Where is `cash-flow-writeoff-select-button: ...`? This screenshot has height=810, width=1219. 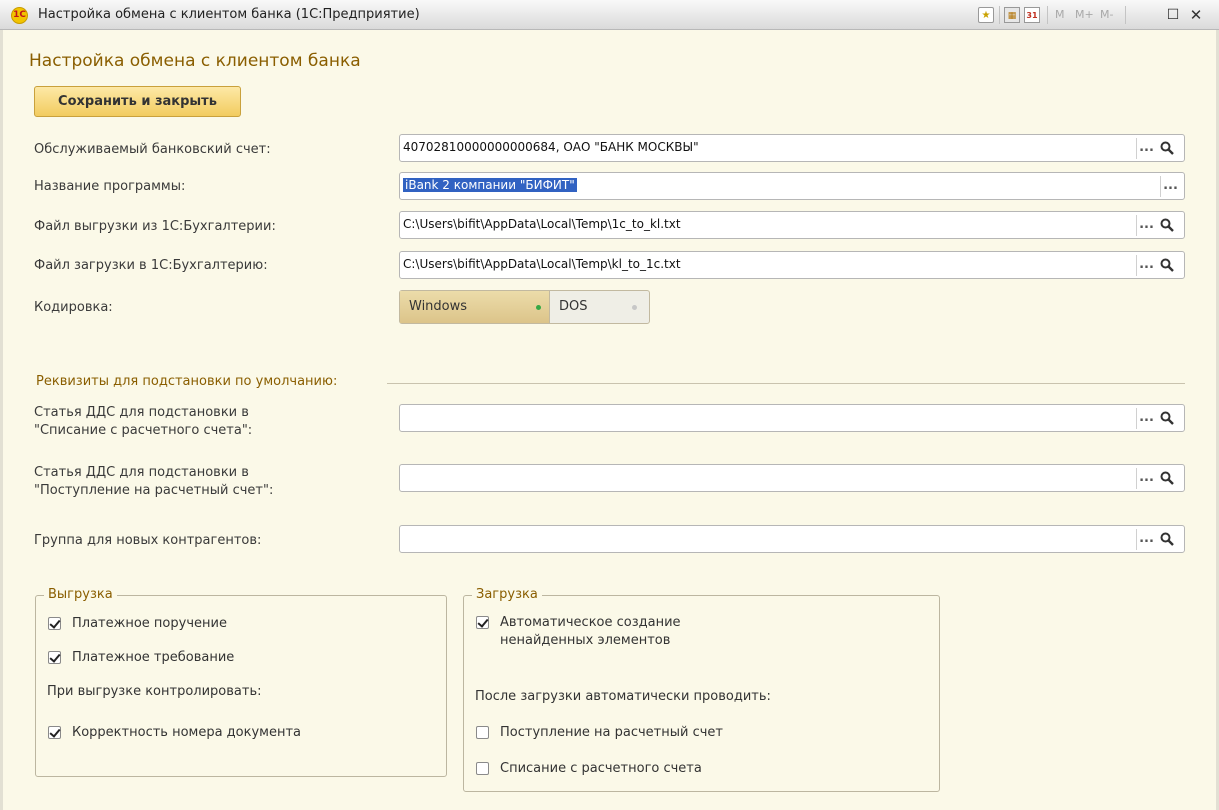
cash-flow-writeoff-select-button: ... is located at coordinates (1146, 418).